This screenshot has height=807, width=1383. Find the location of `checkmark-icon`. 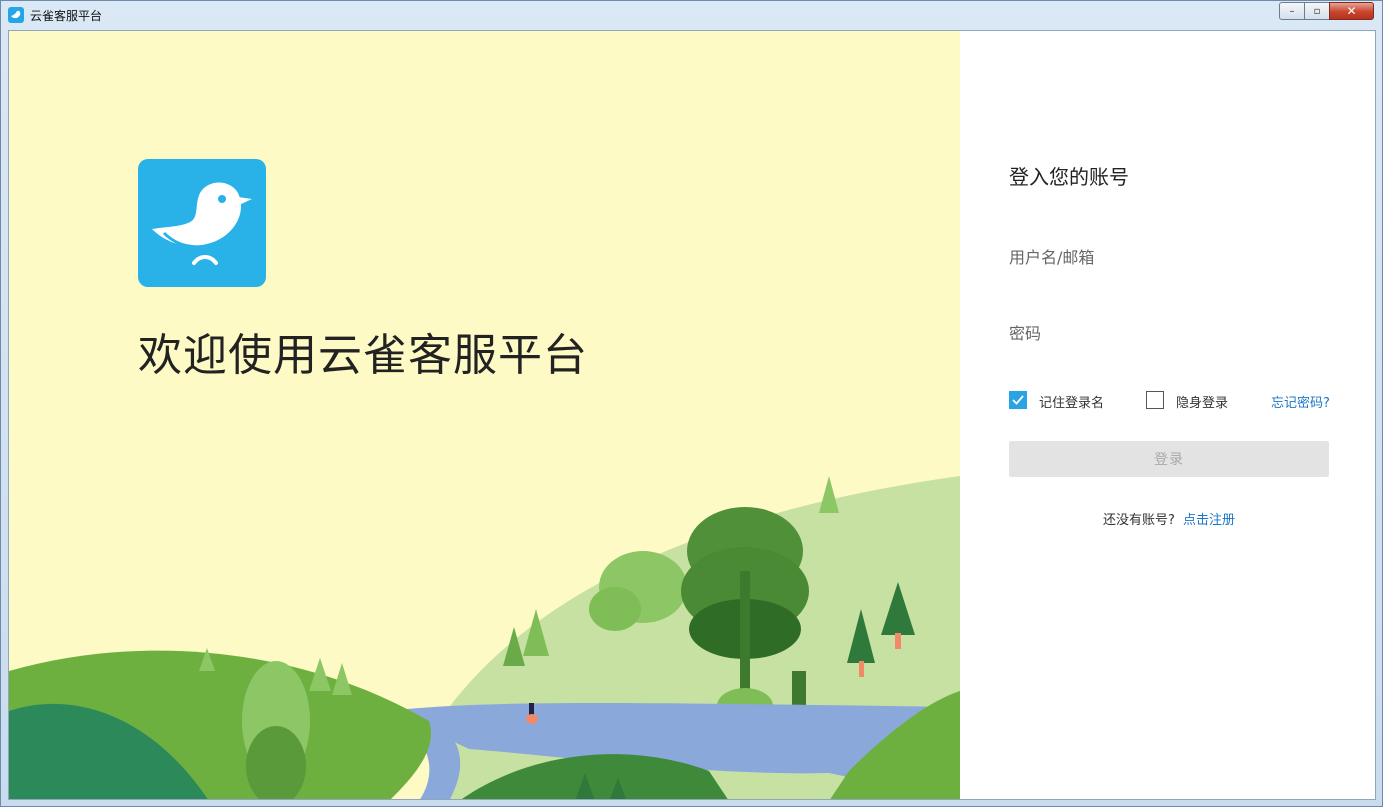

checkmark-icon is located at coordinates (1018, 400).